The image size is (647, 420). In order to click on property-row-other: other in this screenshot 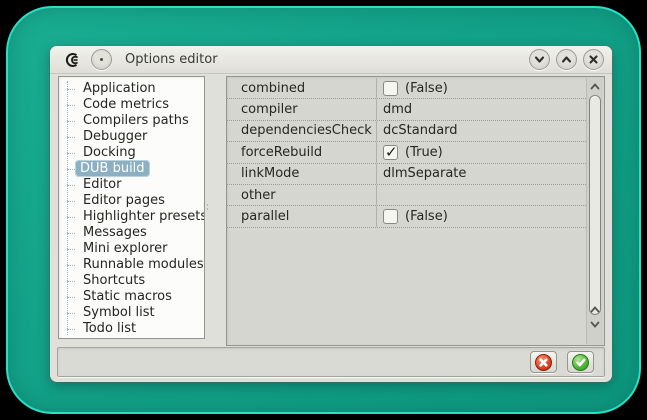, I will do `click(406, 195)`.